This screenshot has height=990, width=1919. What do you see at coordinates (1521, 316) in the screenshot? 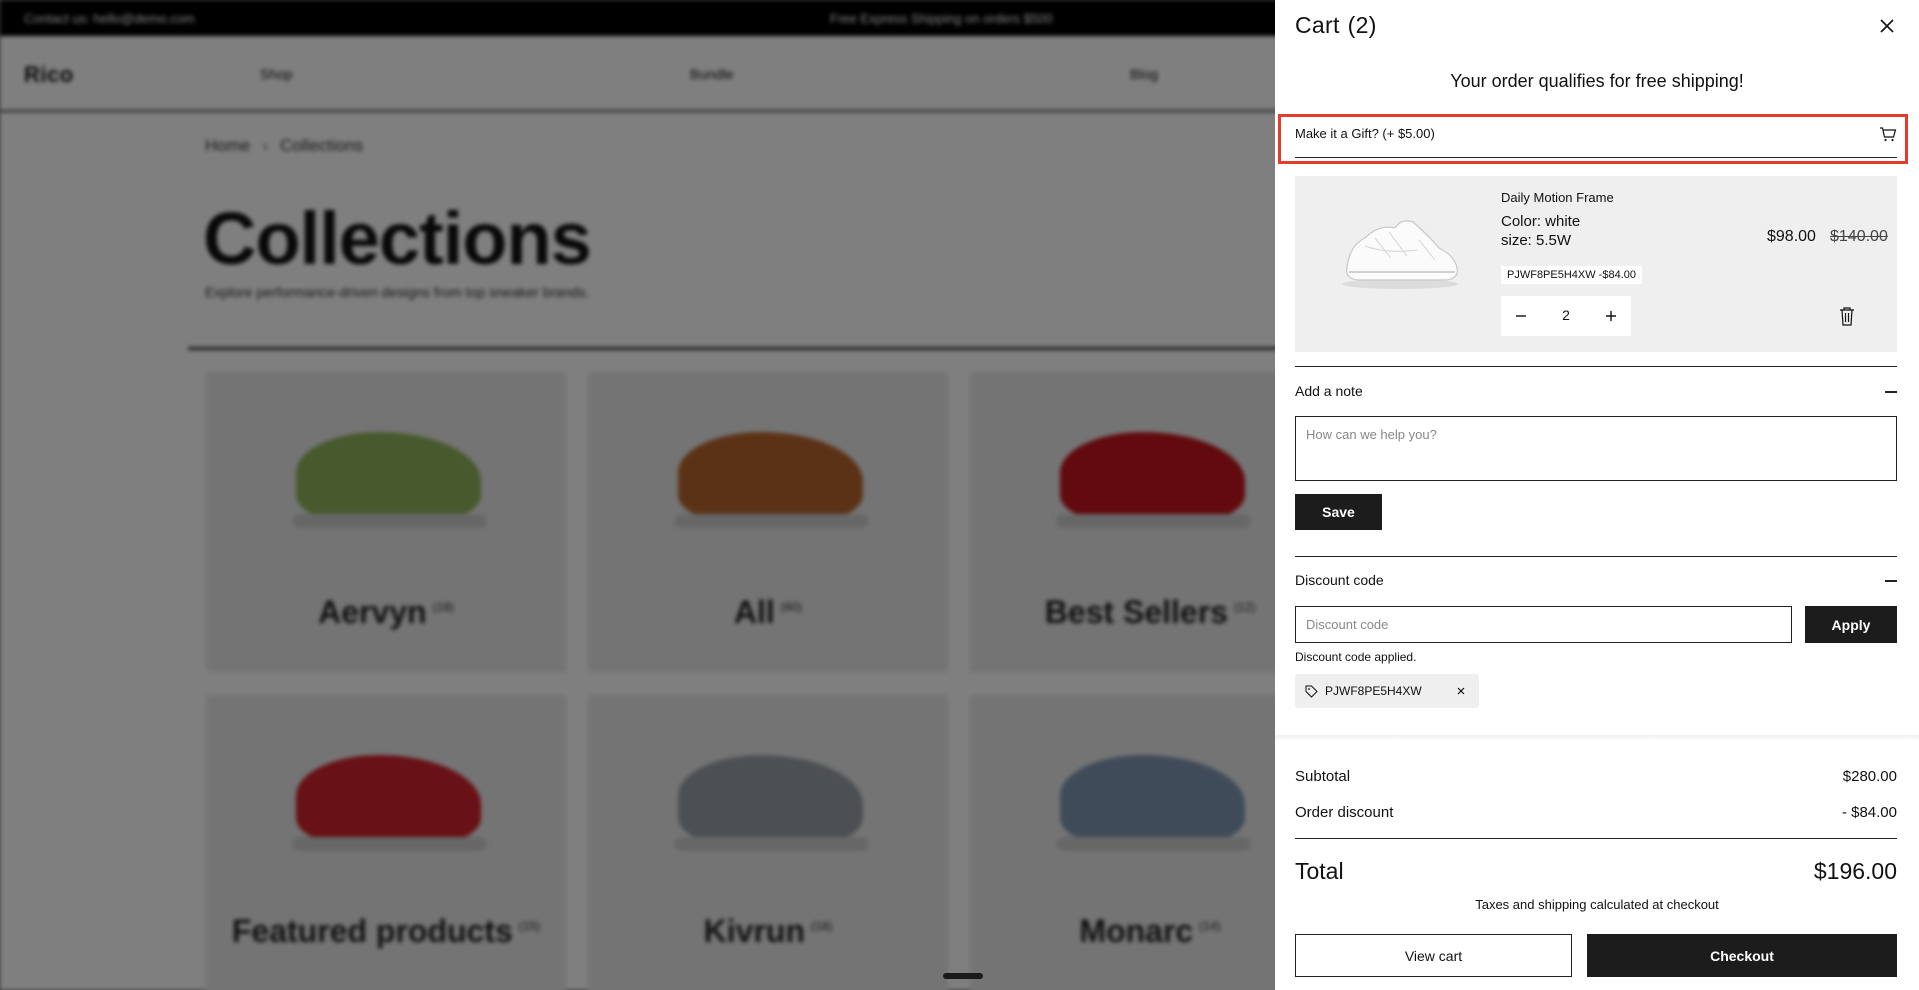
I see `decrease-quantity-icon` at bounding box center [1521, 316].